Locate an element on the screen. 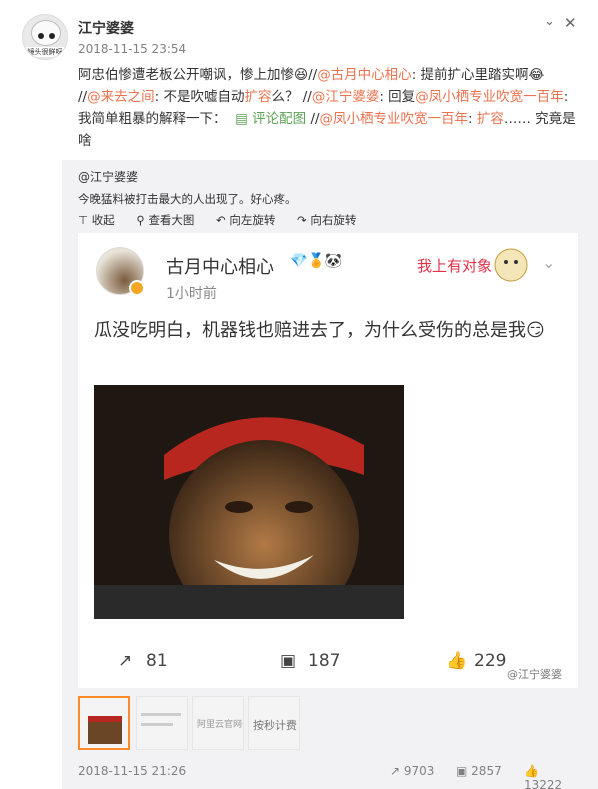 The height and width of the screenshot is (789, 598). repost-count: 9703 is located at coordinates (419, 771).